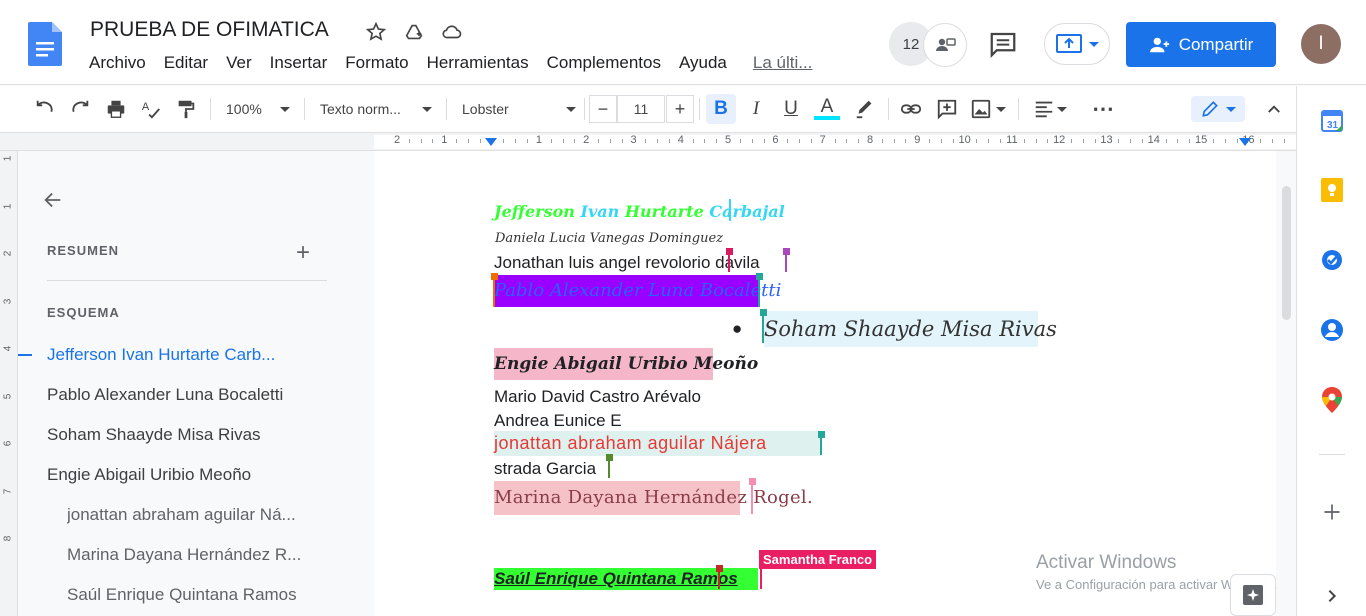 This screenshot has width=1366, height=616. I want to click on present-button, so click(1077, 44).